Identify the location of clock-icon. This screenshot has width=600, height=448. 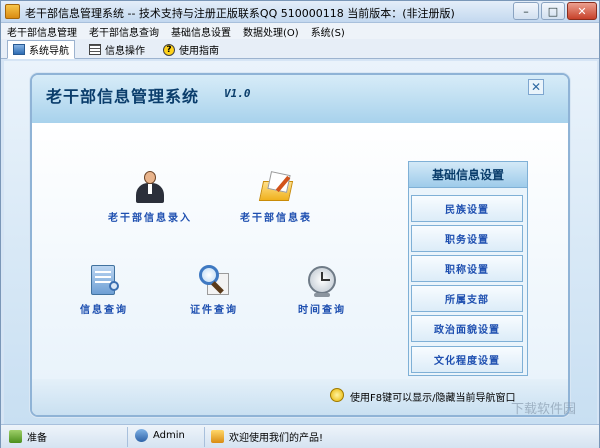
(322, 280).